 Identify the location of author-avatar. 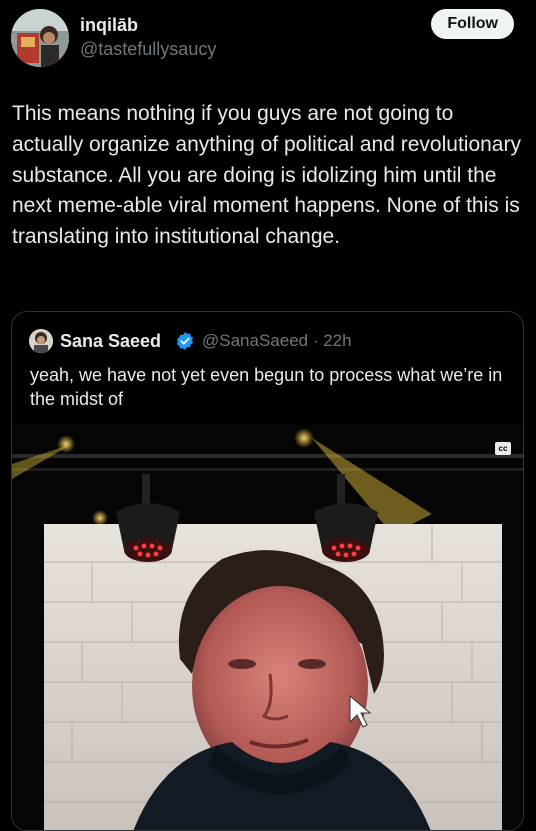
(40, 38).